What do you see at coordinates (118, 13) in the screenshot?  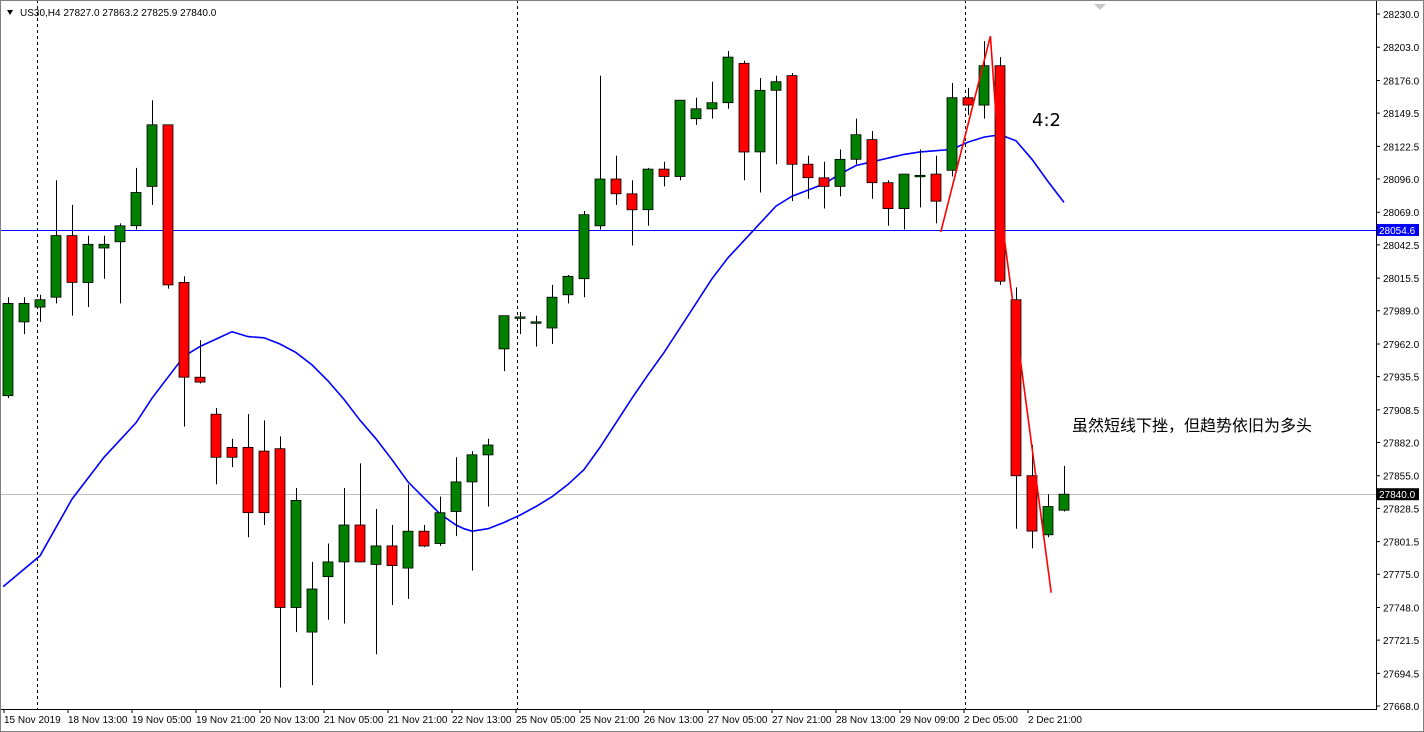 I see `symbol-info: US30,H4 27827.0 27863.2 27825.9 27840.0` at bounding box center [118, 13].